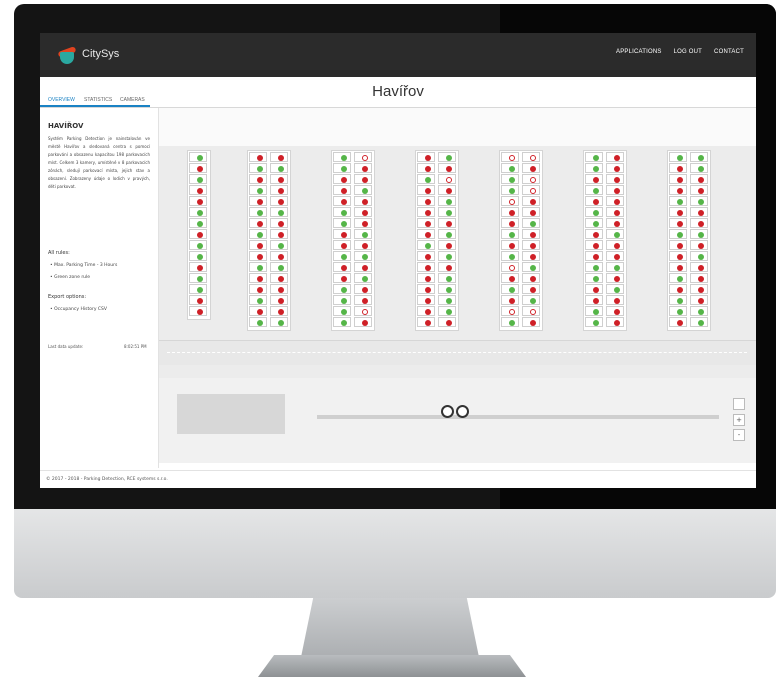  What do you see at coordinates (739, 420) in the screenshot?
I see `zoom-in-button: +` at bounding box center [739, 420].